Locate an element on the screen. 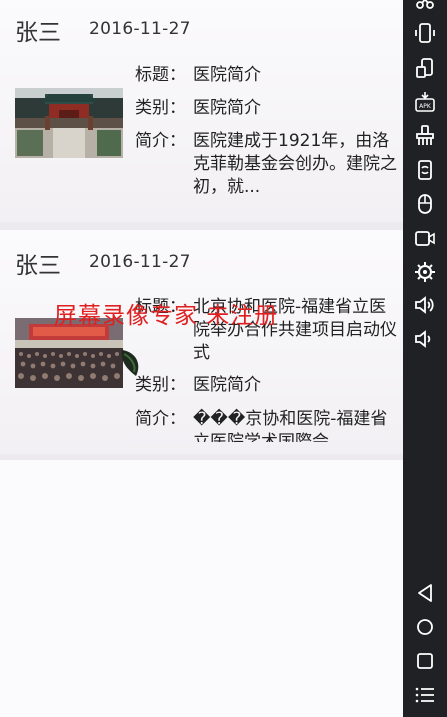  menu-icon is located at coordinates (425, 695).